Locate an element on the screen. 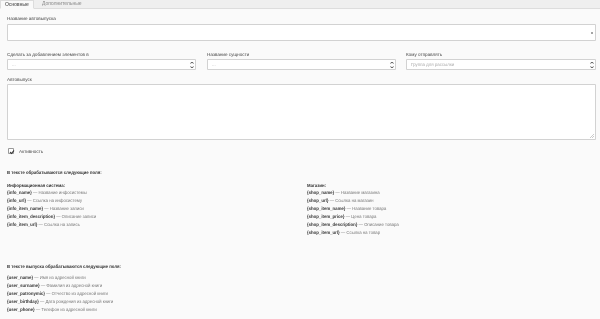 Image resolution: width=600 pixels, height=319 pixels. info-title: Информационная система: is located at coordinates (36, 185).